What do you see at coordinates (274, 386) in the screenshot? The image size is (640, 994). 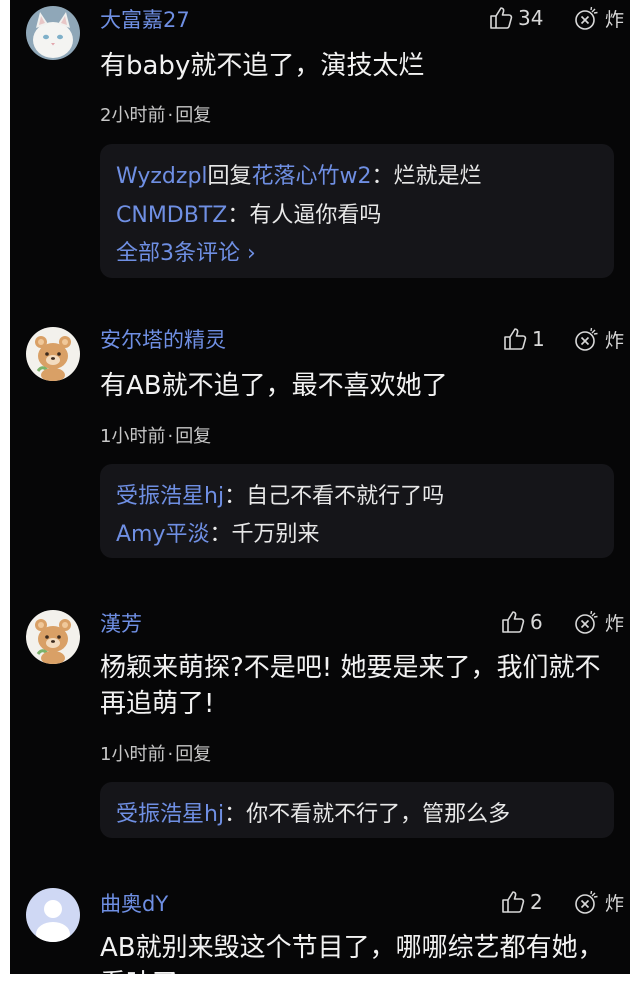 I see `comment-text: 有AB就不追了，最不喜欢她了` at bounding box center [274, 386].